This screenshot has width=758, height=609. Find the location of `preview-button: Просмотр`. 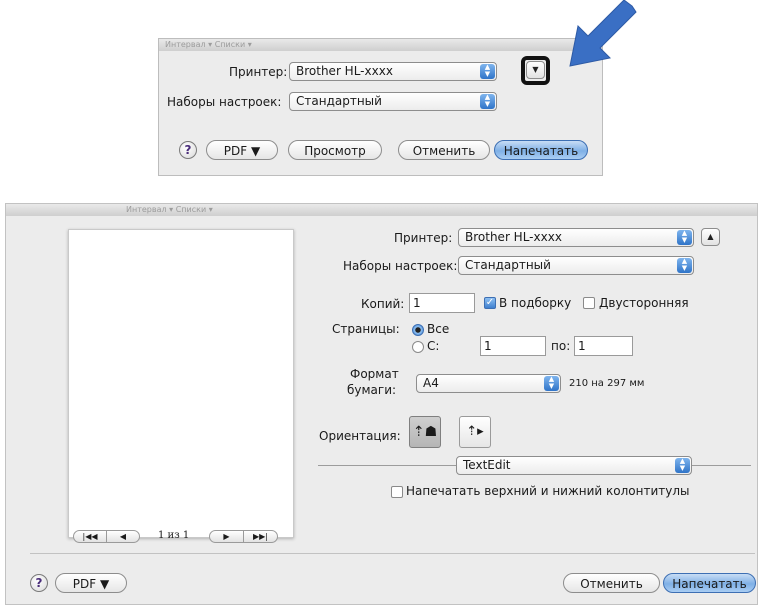

preview-button: Просмотр is located at coordinates (335, 150).